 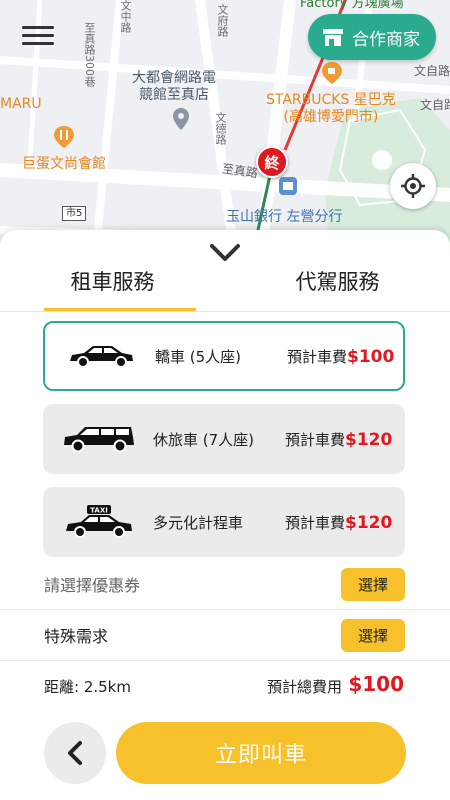 I want to click on vehicle-price: $100, so click(x=371, y=356).